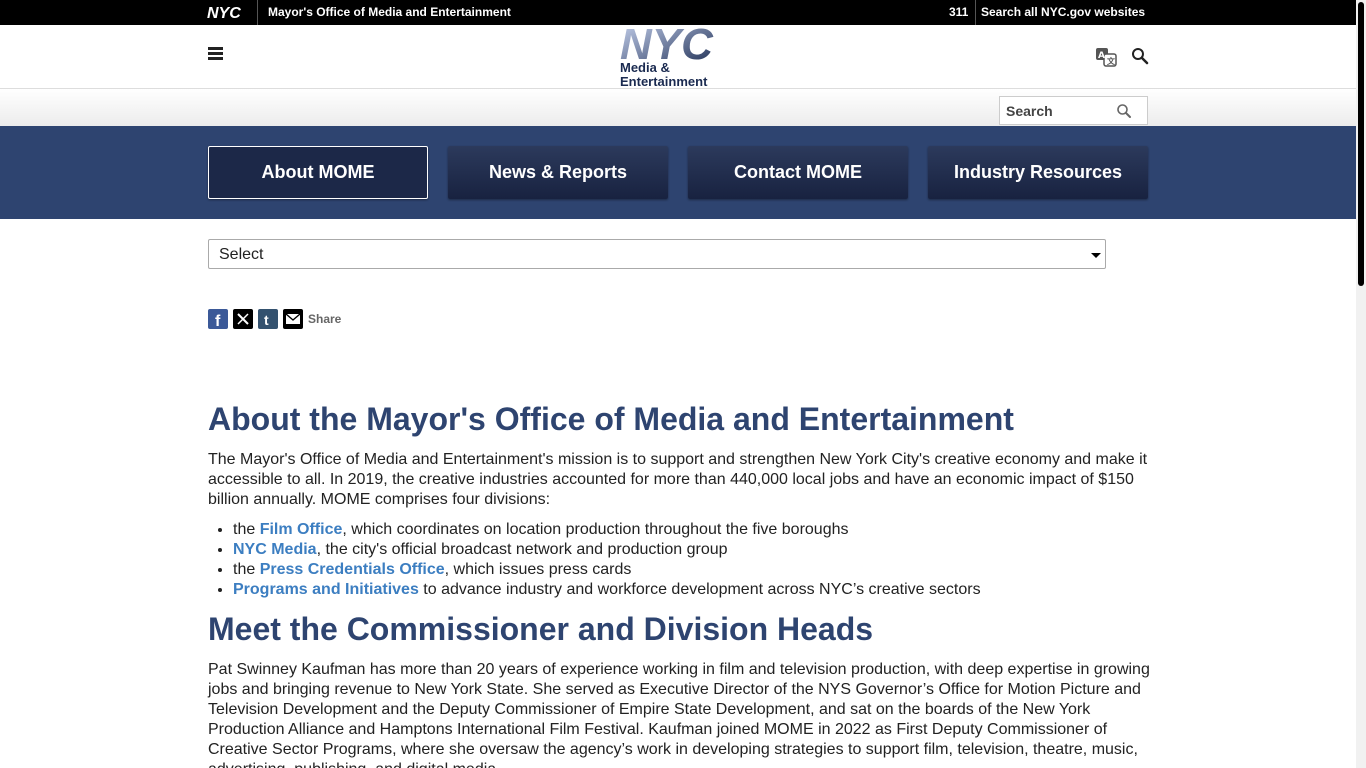 The width and height of the screenshot is (1366, 768). What do you see at coordinates (215, 54) in the screenshot?
I see `hamburger-icon` at bounding box center [215, 54].